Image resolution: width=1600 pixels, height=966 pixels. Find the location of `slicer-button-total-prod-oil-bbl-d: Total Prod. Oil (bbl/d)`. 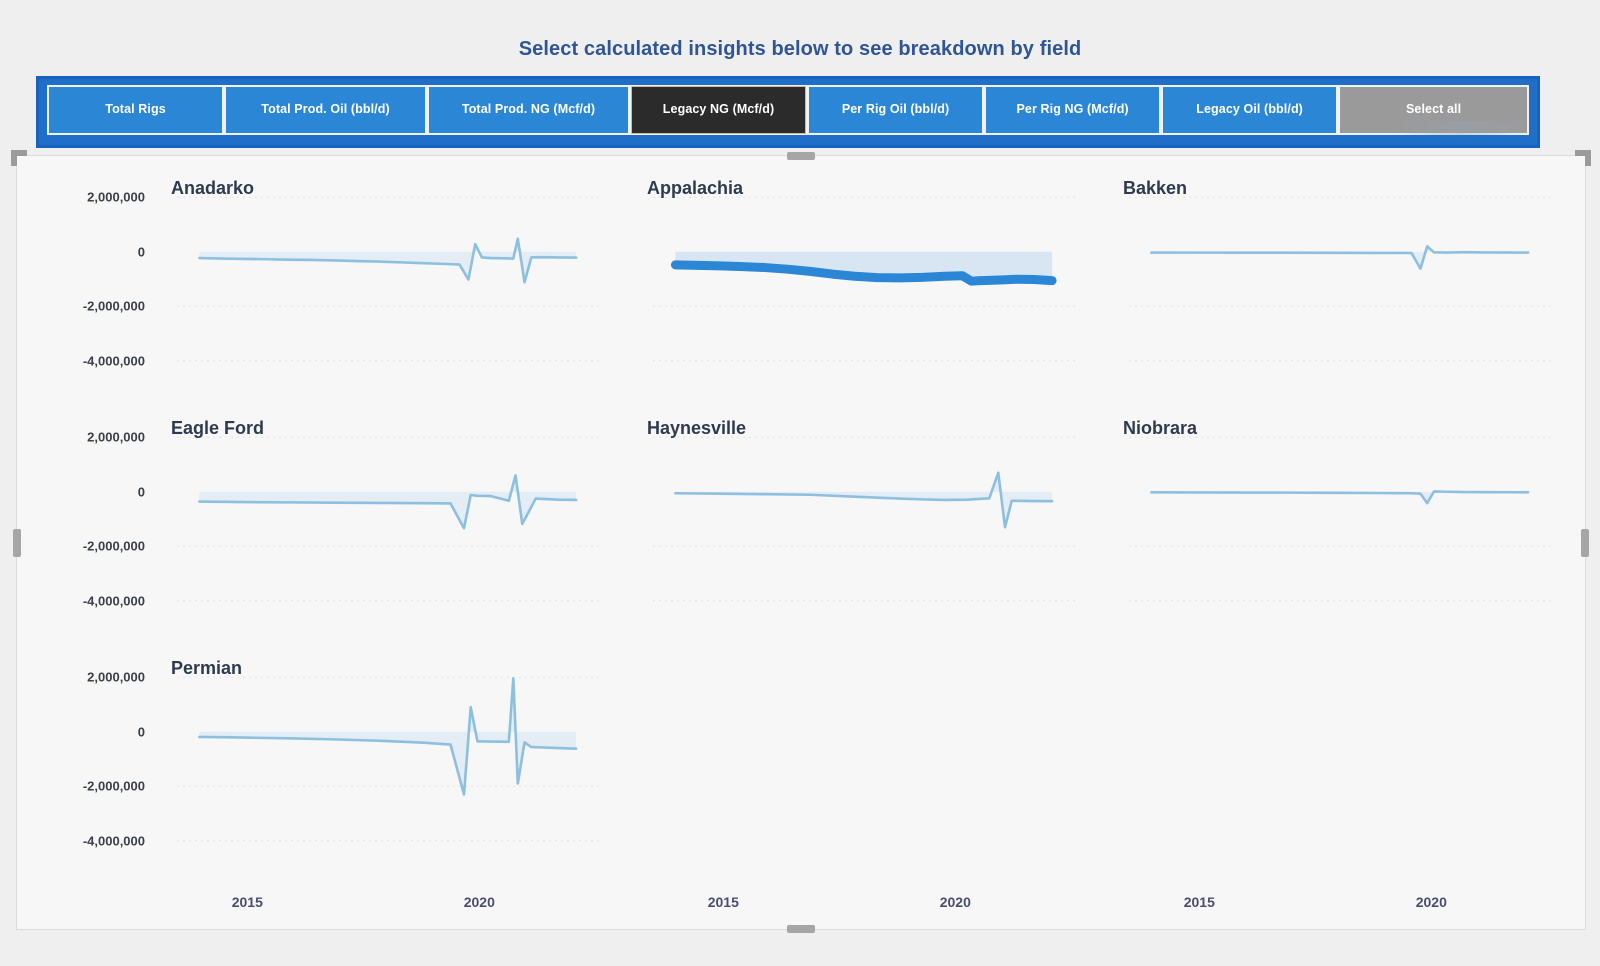

slicer-button-total-prod-oil-bbl-d: Total Prod. Oil (bbl/d) is located at coordinates (326, 110).